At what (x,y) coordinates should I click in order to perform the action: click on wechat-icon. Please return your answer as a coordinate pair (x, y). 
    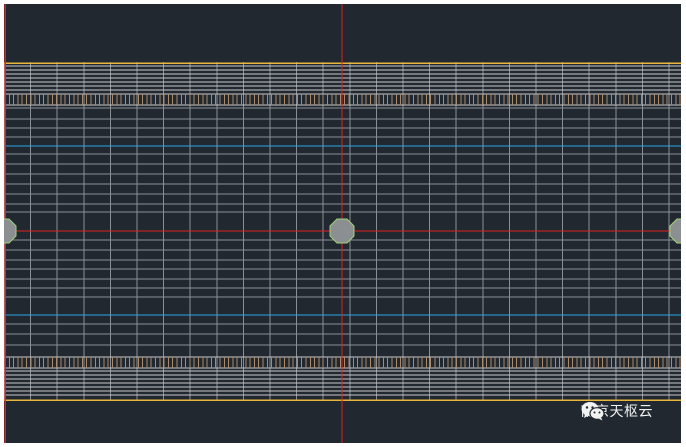
    Looking at the image, I should click on (593, 411).